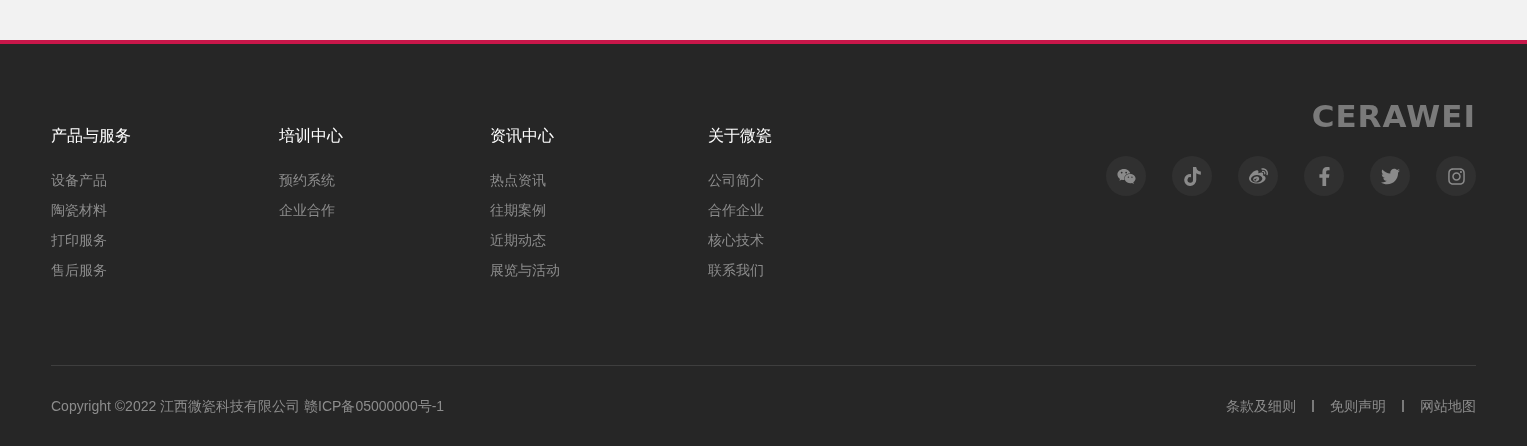  What do you see at coordinates (1261, 406) in the screenshot?
I see `legal-link: 条款及细则` at bounding box center [1261, 406].